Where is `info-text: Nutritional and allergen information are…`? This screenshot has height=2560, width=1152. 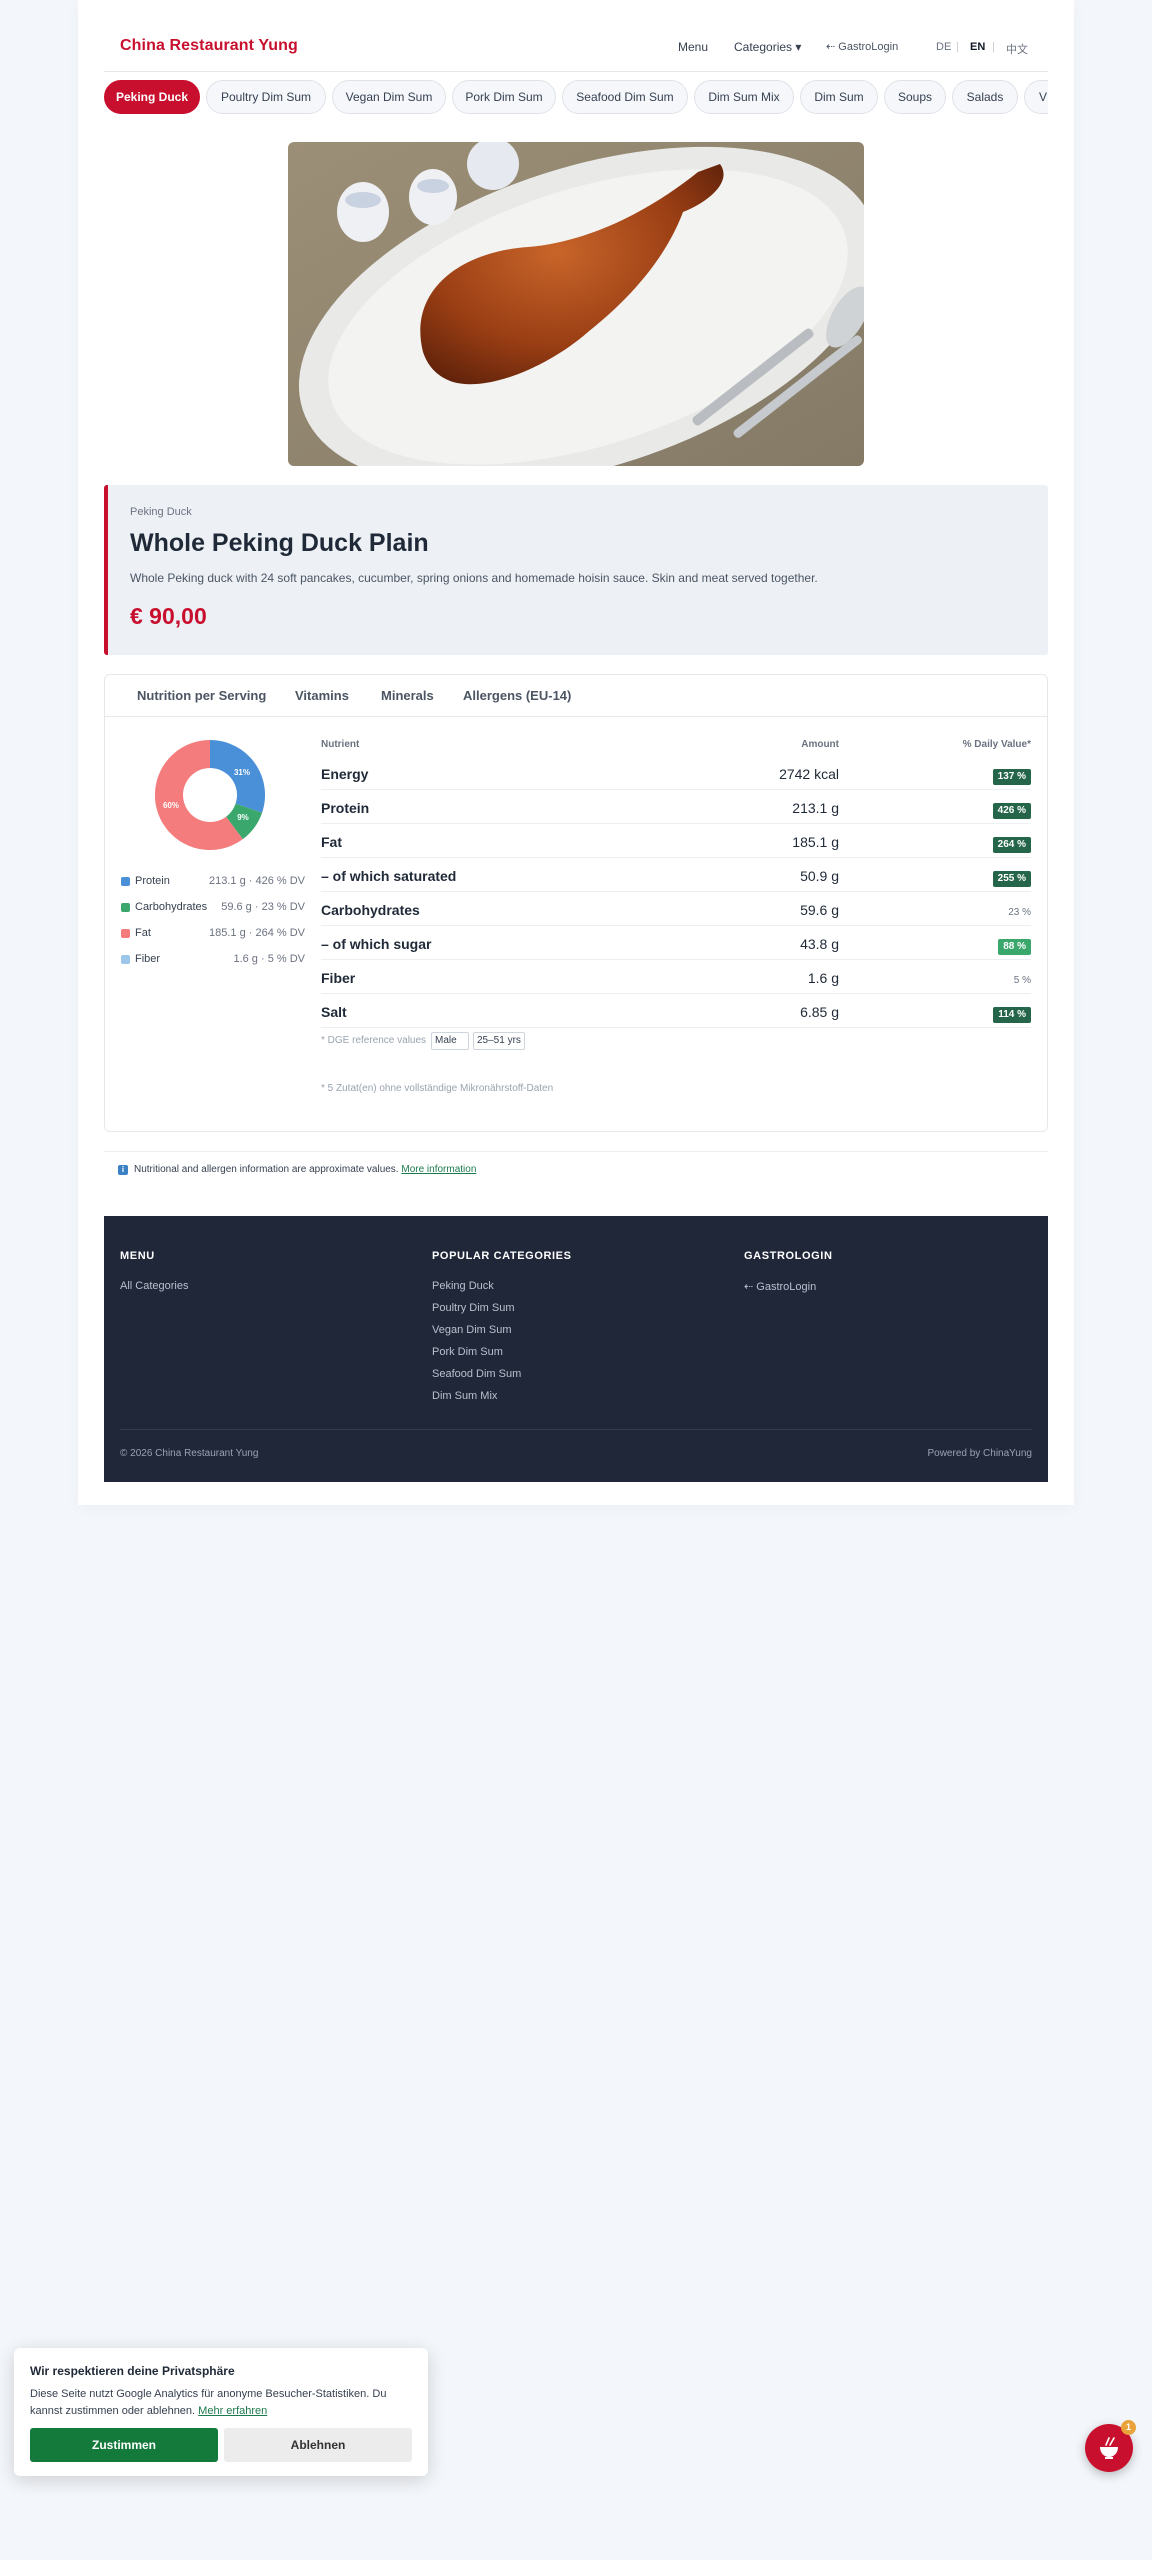 info-text: Nutritional and allergen information are… is located at coordinates (266, 1169).